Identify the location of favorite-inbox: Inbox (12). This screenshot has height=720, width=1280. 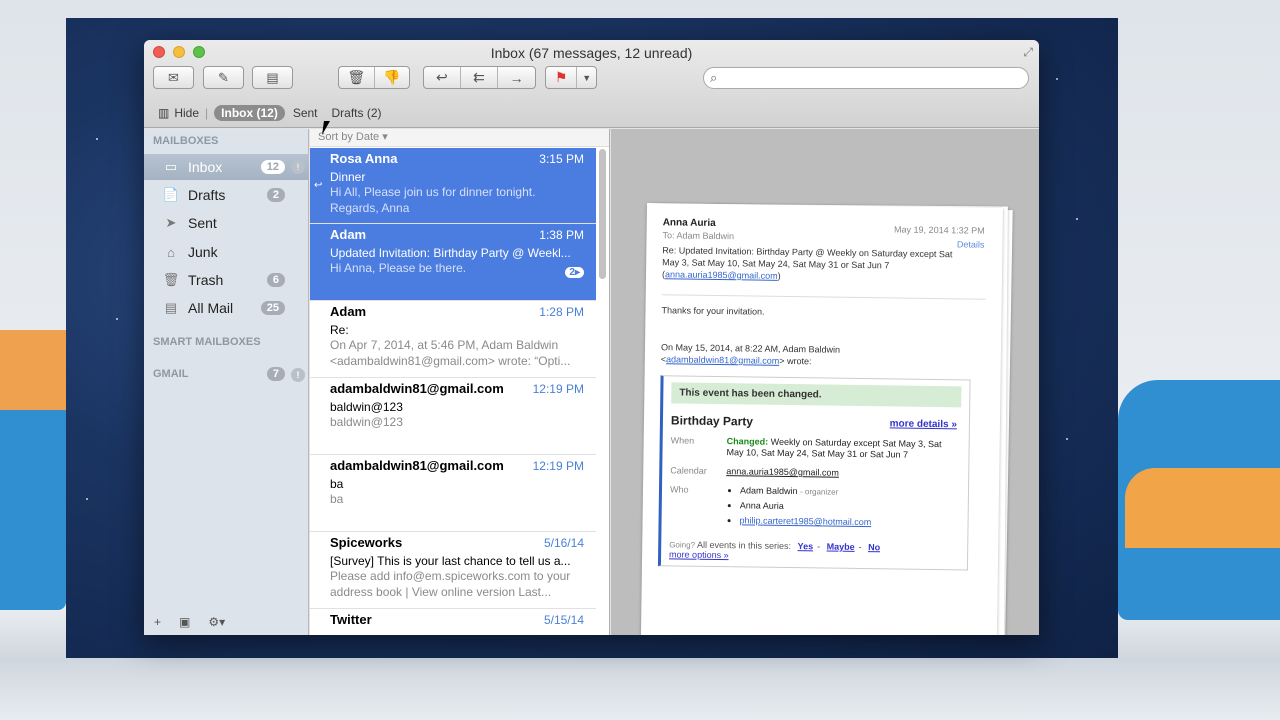
(249, 113).